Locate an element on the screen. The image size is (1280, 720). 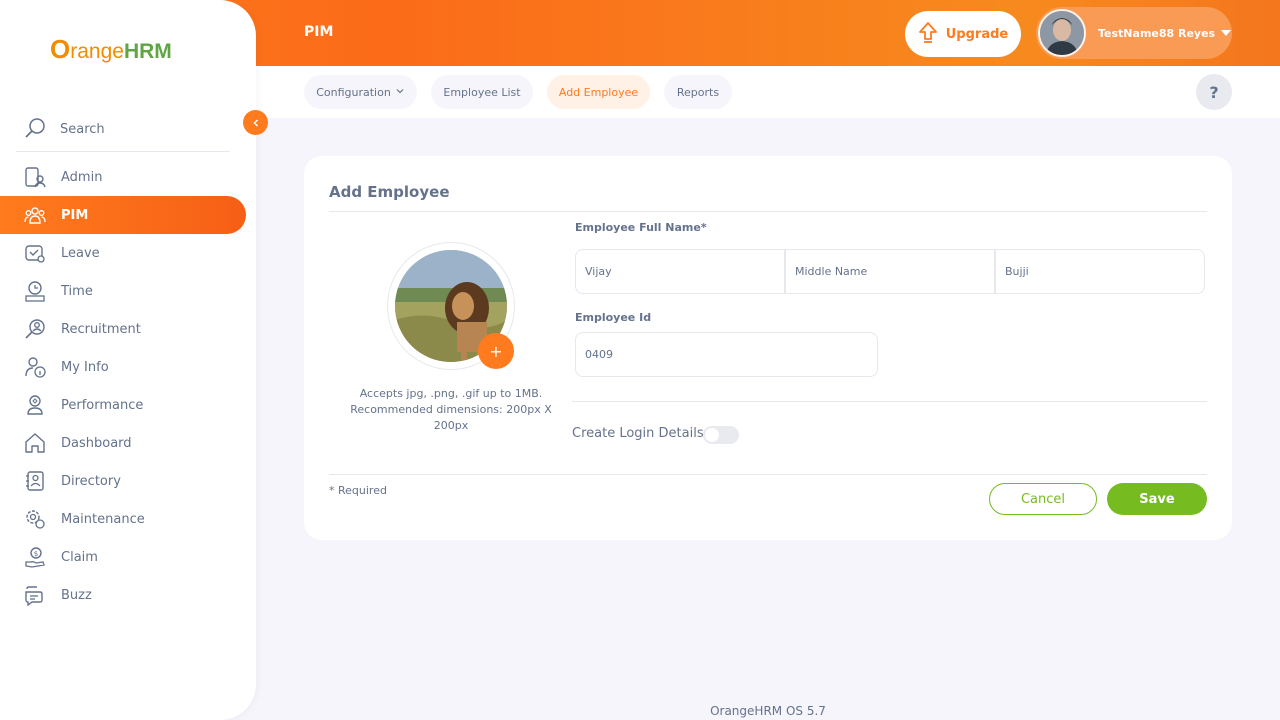
plus-icon: + is located at coordinates (496, 351).